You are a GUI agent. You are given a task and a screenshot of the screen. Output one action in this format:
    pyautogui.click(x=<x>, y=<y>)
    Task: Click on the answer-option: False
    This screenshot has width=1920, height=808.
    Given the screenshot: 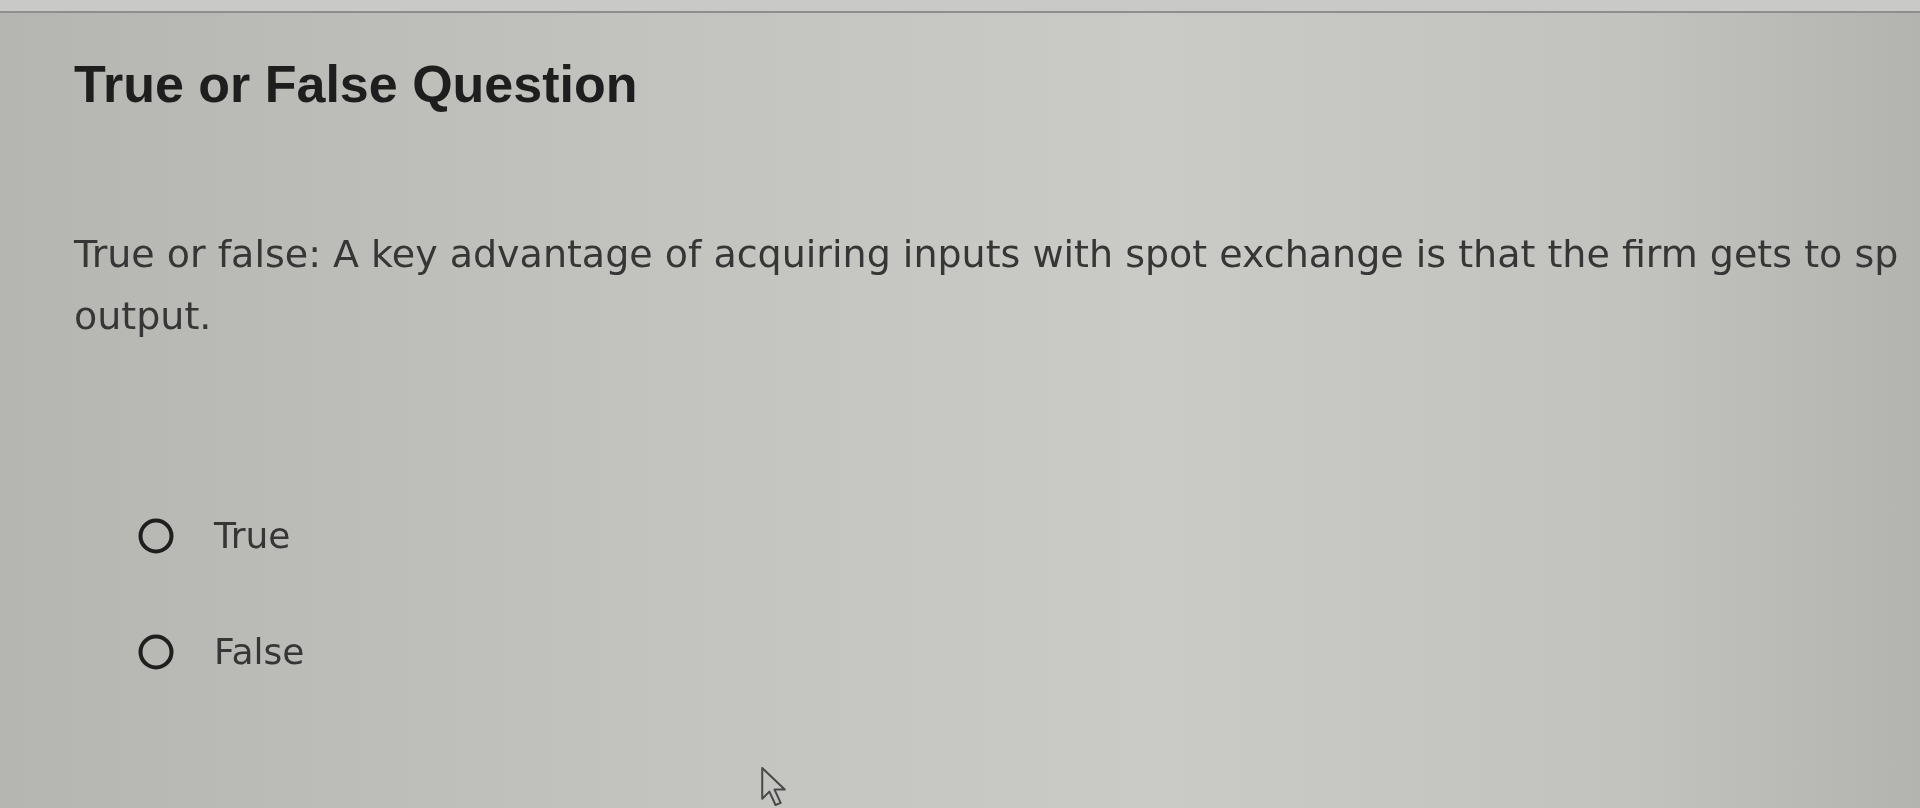 What is the action you would take?
    pyautogui.click(x=221, y=652)
    